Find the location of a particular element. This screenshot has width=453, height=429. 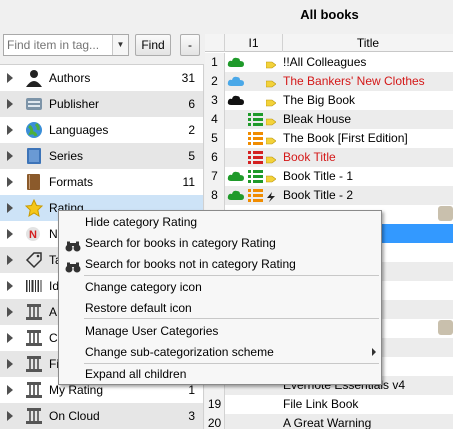

menu-item-expand-all-children: Expand all children is located at coordinates (220, 374).